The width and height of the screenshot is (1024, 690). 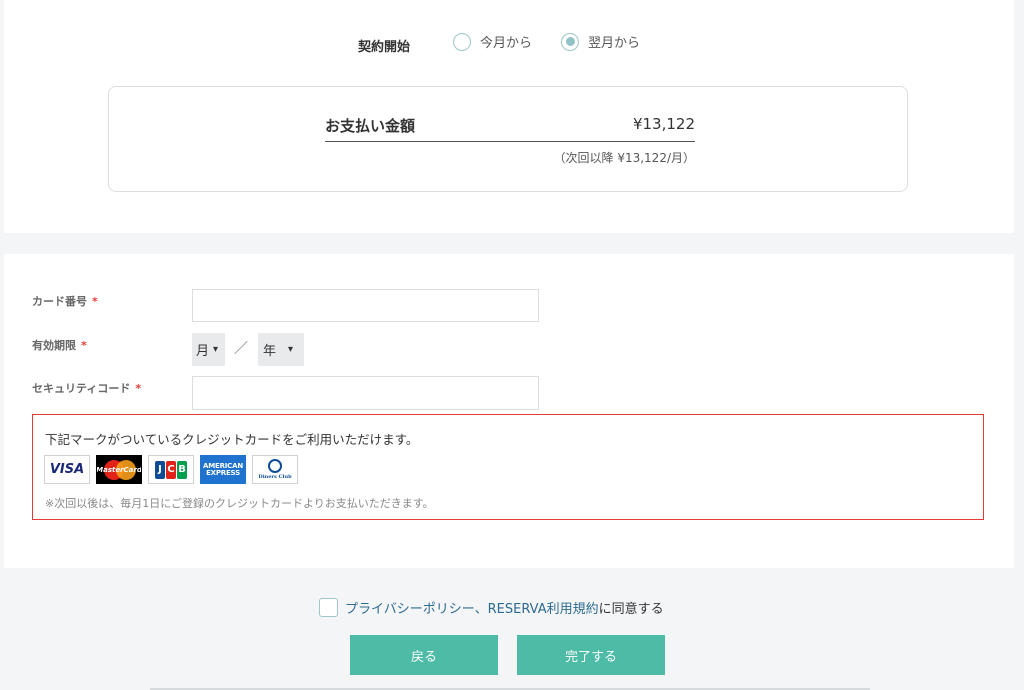 I want to click on payment-amount: ¥13,122, so click(x=663, y=124).